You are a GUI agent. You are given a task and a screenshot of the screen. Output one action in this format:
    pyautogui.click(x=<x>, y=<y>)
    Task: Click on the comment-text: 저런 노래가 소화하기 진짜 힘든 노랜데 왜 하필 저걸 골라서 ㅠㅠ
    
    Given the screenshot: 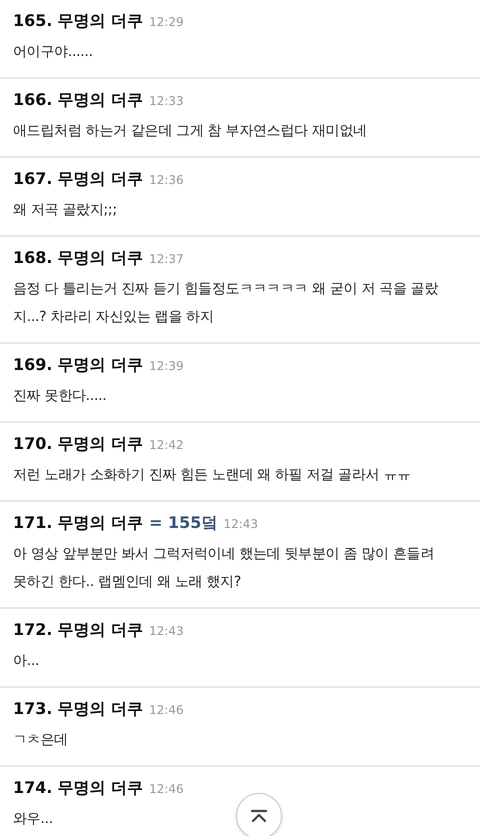 What is the action you would take?
    pyautogui.click(x=212, y=475)
    